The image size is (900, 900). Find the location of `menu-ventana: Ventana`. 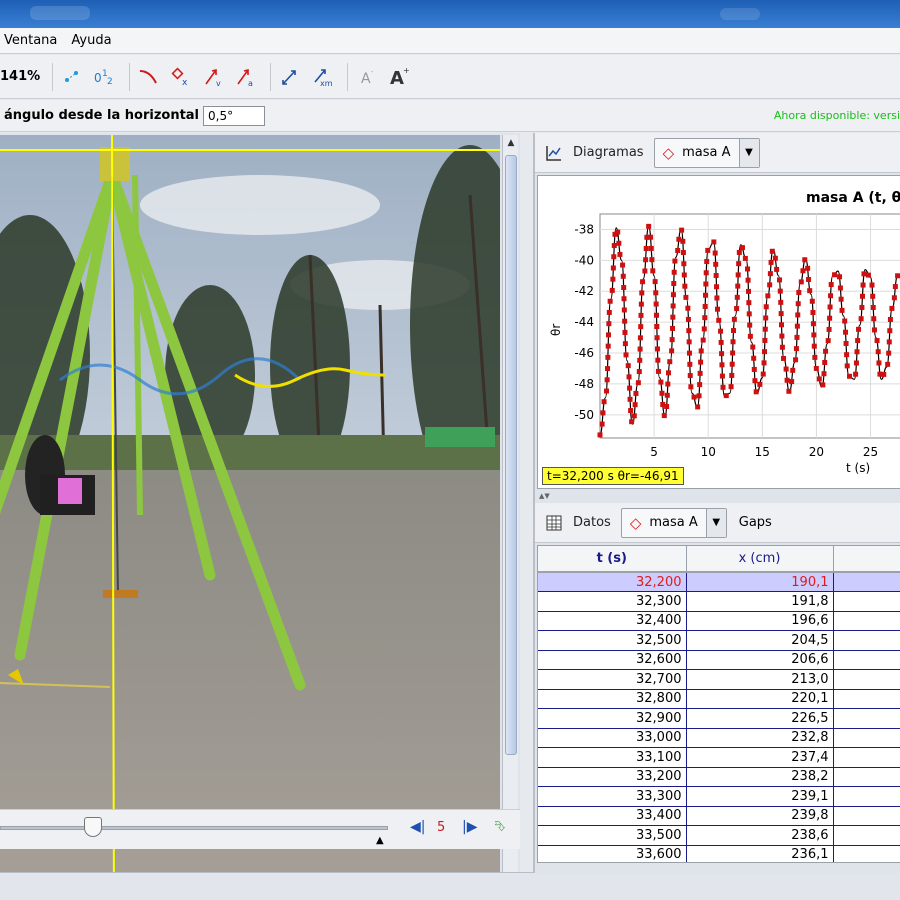

menu-ventana: Ventana is located at coordinates (30, 40).